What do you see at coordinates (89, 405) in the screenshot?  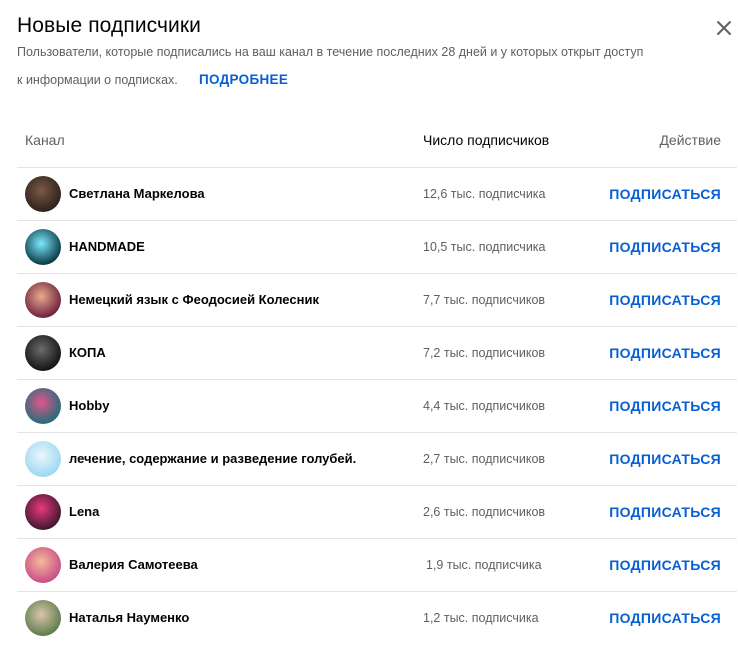 I see `channel-name: Hobby` at bounding box center [89, 405].